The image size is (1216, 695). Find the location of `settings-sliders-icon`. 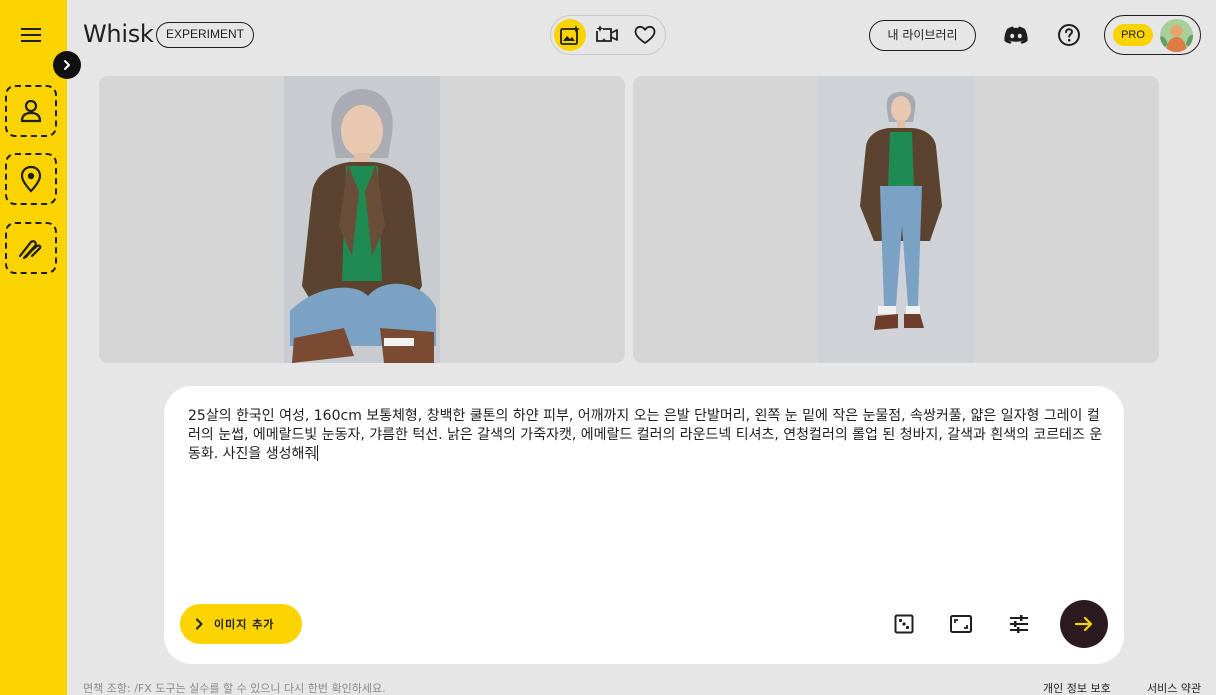

settings-sliders-icon is located at coordinates (1019, 624).